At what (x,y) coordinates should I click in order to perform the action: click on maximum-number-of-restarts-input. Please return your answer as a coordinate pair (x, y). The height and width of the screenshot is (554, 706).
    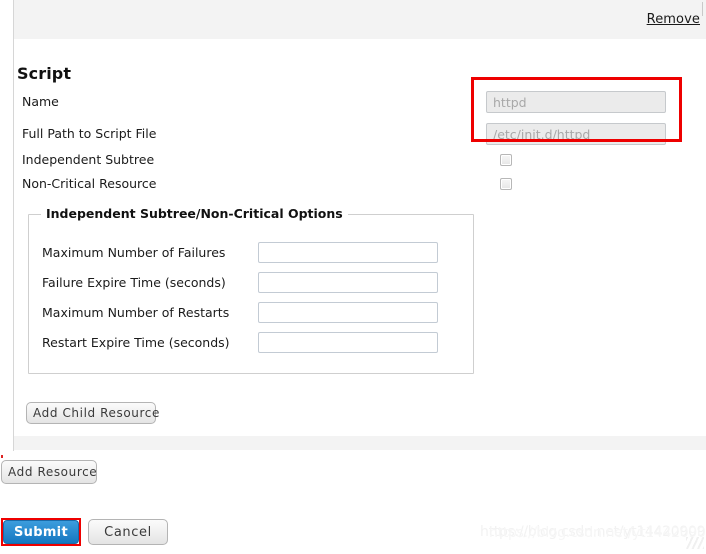
    Looking at the image, I should click on (348, 312).